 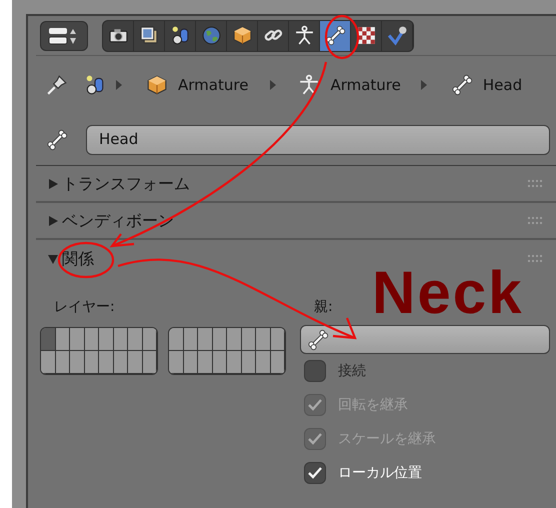 What do you see at coordinates (380, 473) in the screenshot?
I see `checkbox-label: ローカル位置` at bounding box center [380, 473].